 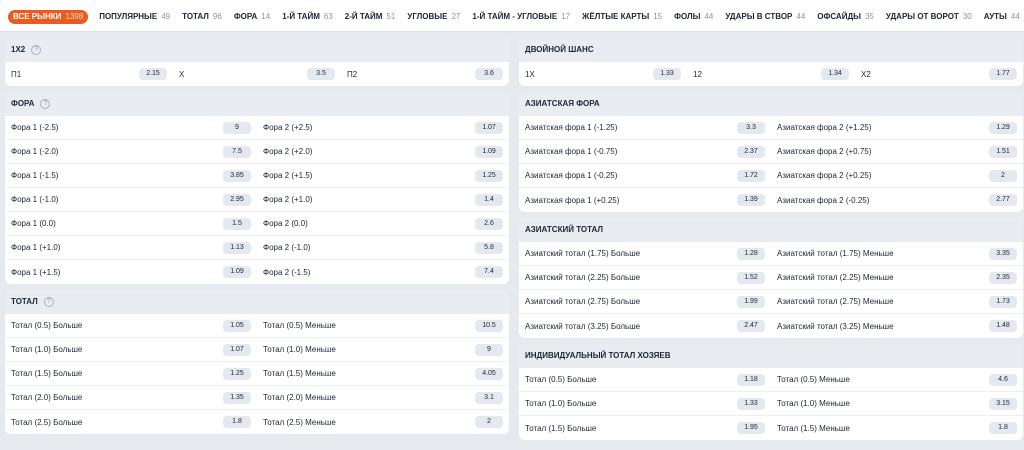 I want to click on odds-value: 1.05, so click(x=237, y=325).